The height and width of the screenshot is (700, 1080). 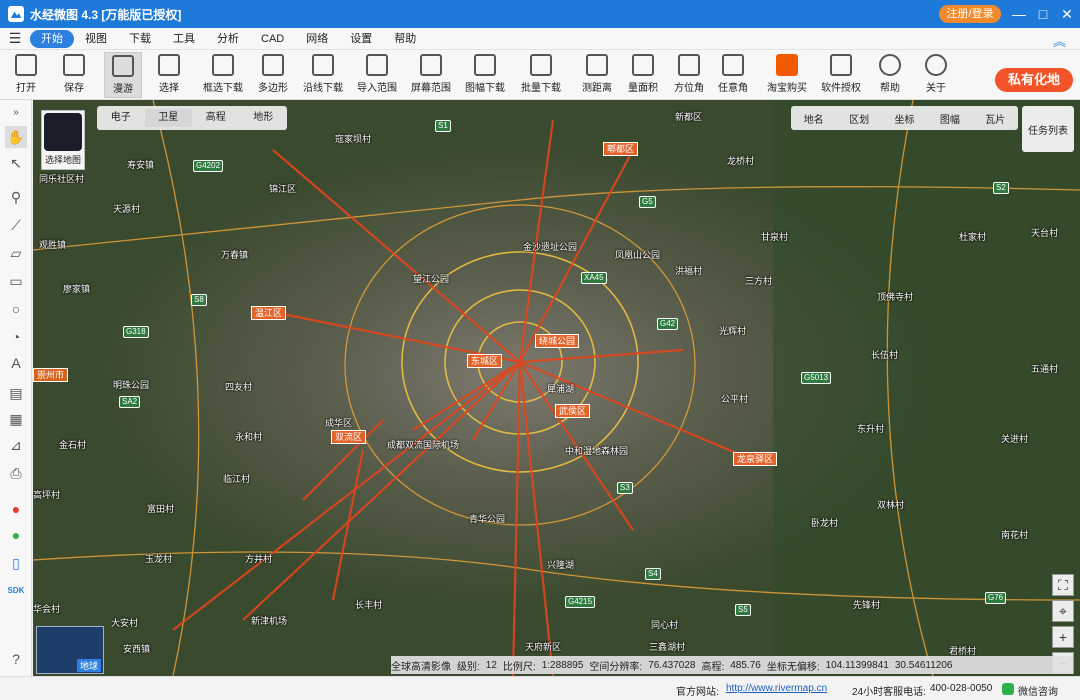 I want to click on maptype-elevation: 高程, so click(x=216, y=118).